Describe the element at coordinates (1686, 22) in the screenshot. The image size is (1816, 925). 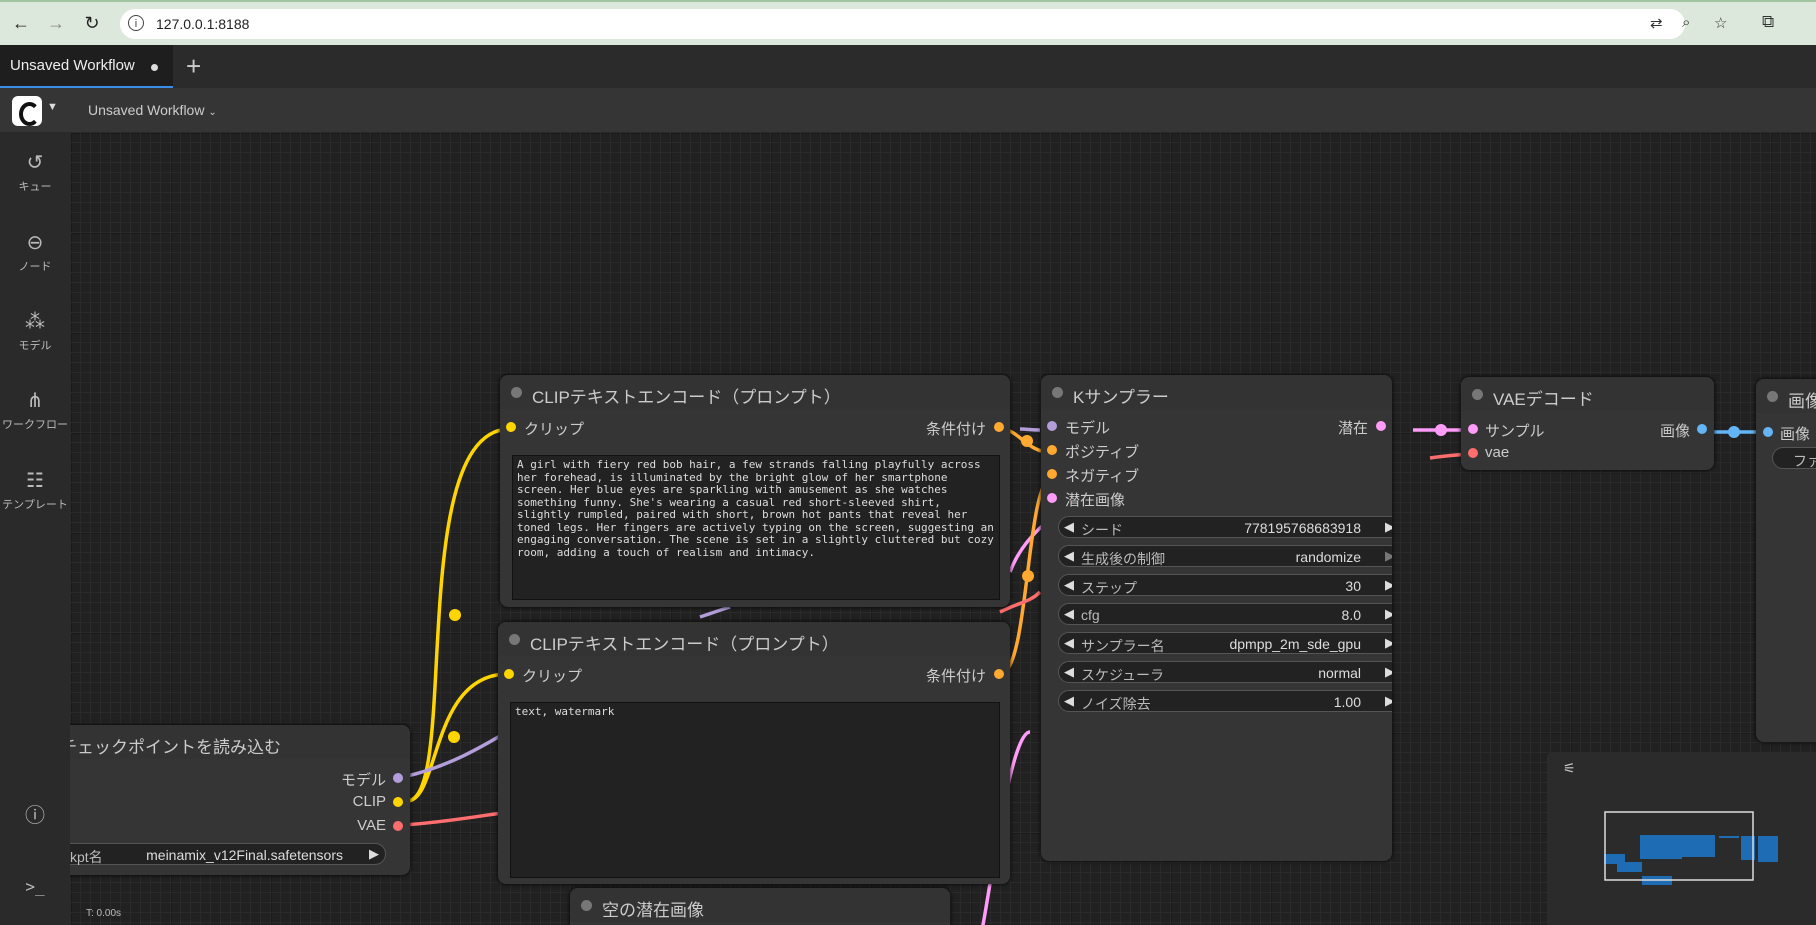
I see `zoom-icon: ⌕` at that location.